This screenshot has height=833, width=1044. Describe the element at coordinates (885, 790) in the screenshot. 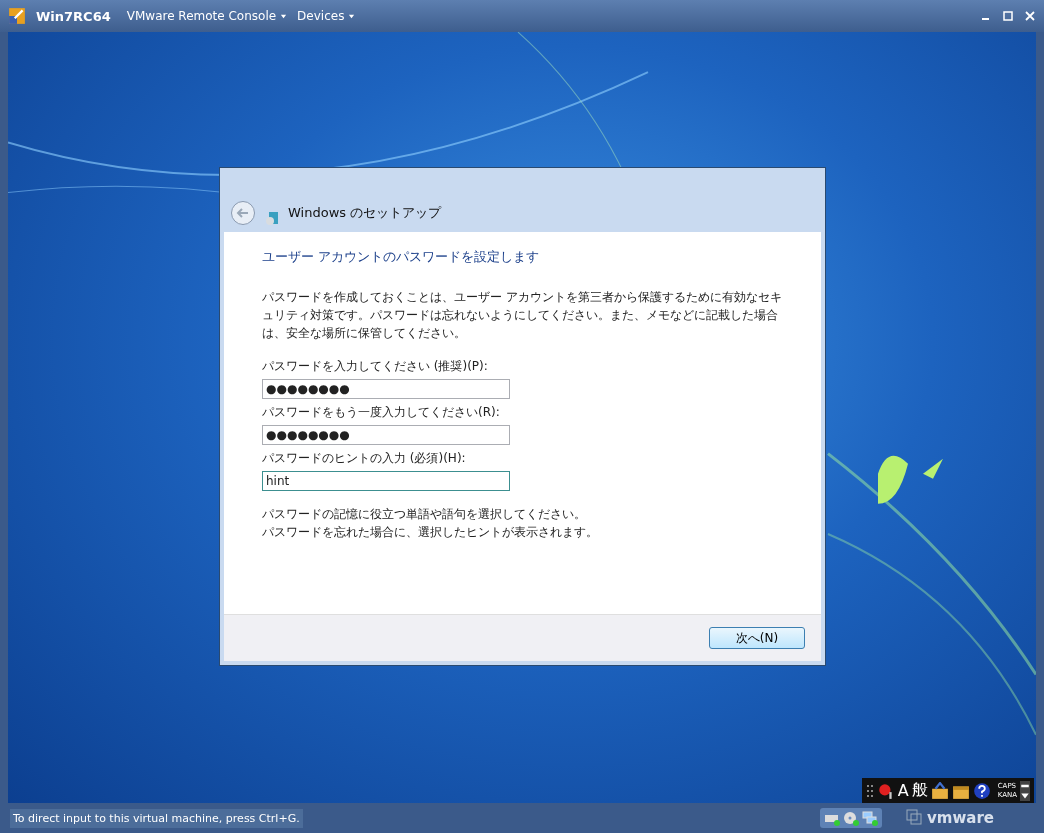

I see `pin-icon` at that location.